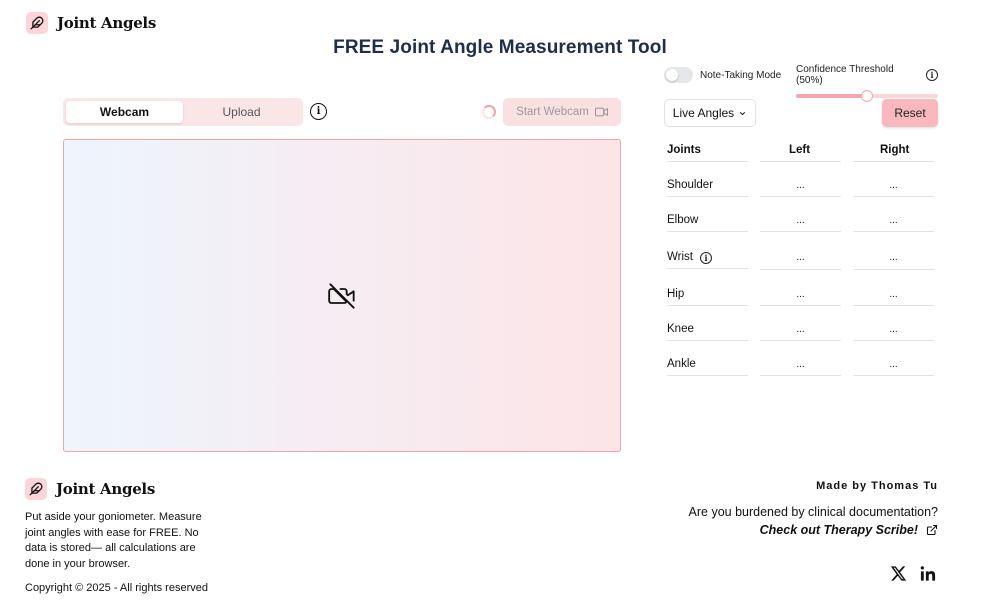 The image size is (1000, 613). Describe the element at coordinates (690, 185) in the screenshot. I see `joint-shoulder: Shoulder` at that location.